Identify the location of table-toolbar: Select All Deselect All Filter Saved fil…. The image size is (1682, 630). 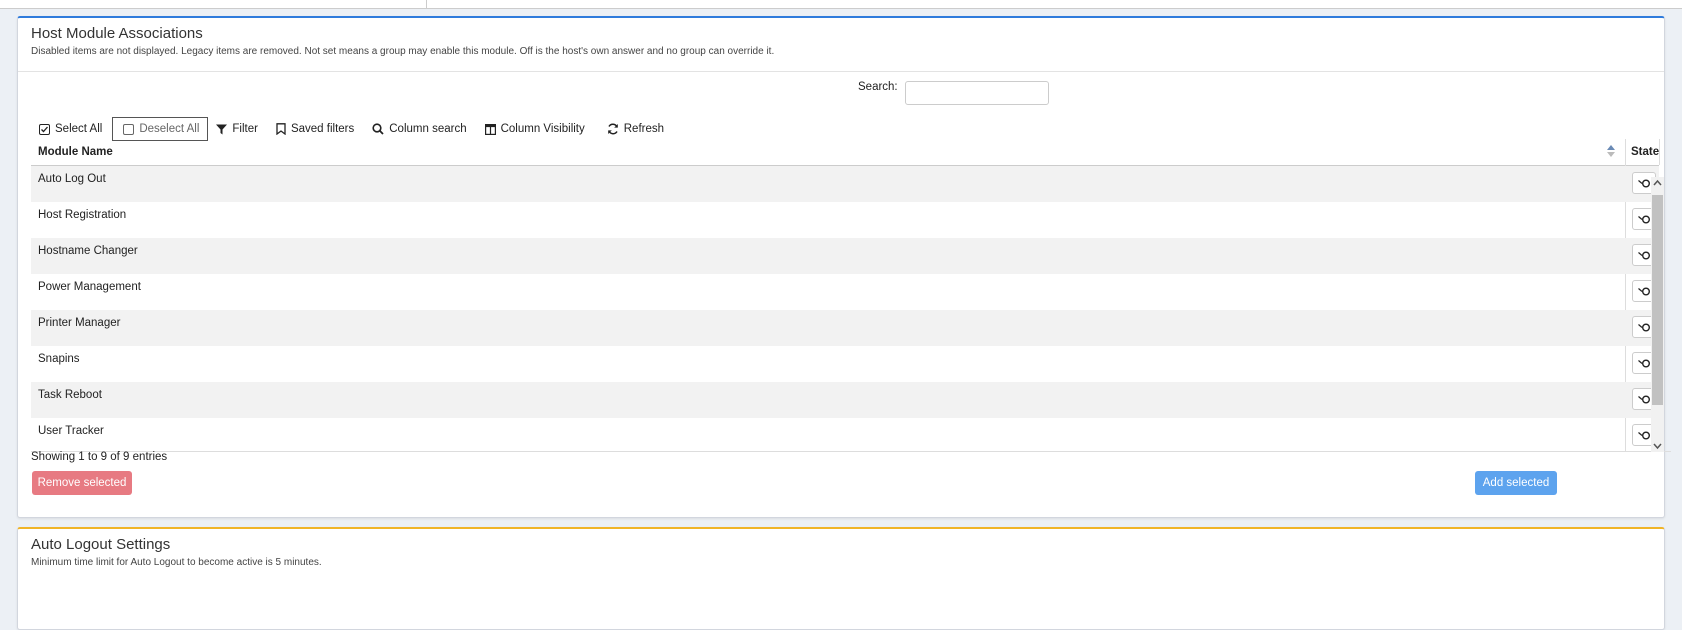
(351, 129).